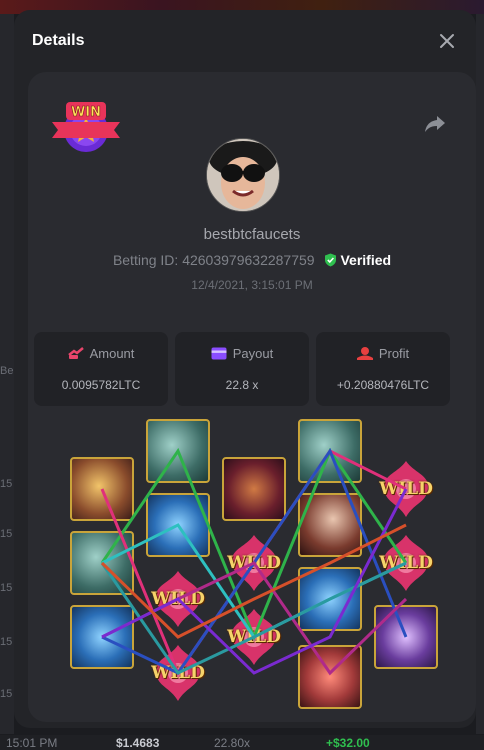  I want to click on bottom-time: 15:01 PM, so click(32, 743).